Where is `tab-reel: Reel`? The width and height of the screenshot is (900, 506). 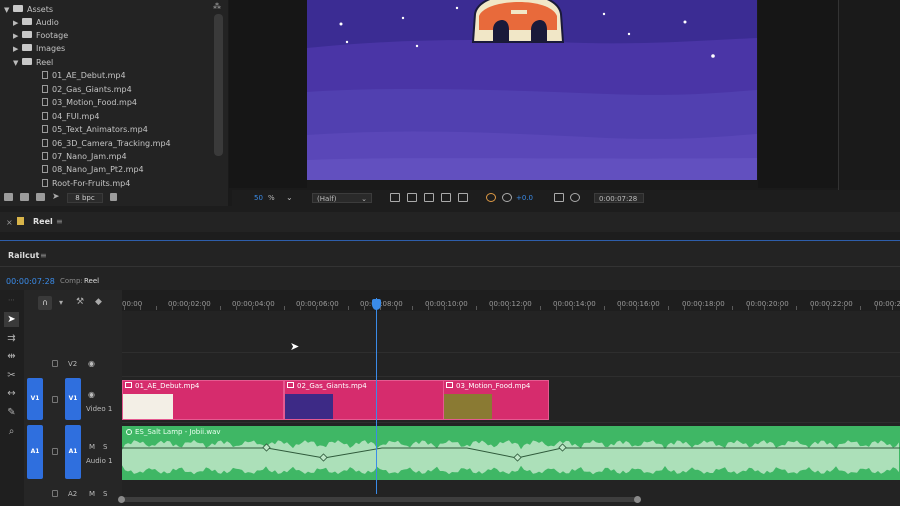 tab-reel: Reel is located at coordinates (43, 221).